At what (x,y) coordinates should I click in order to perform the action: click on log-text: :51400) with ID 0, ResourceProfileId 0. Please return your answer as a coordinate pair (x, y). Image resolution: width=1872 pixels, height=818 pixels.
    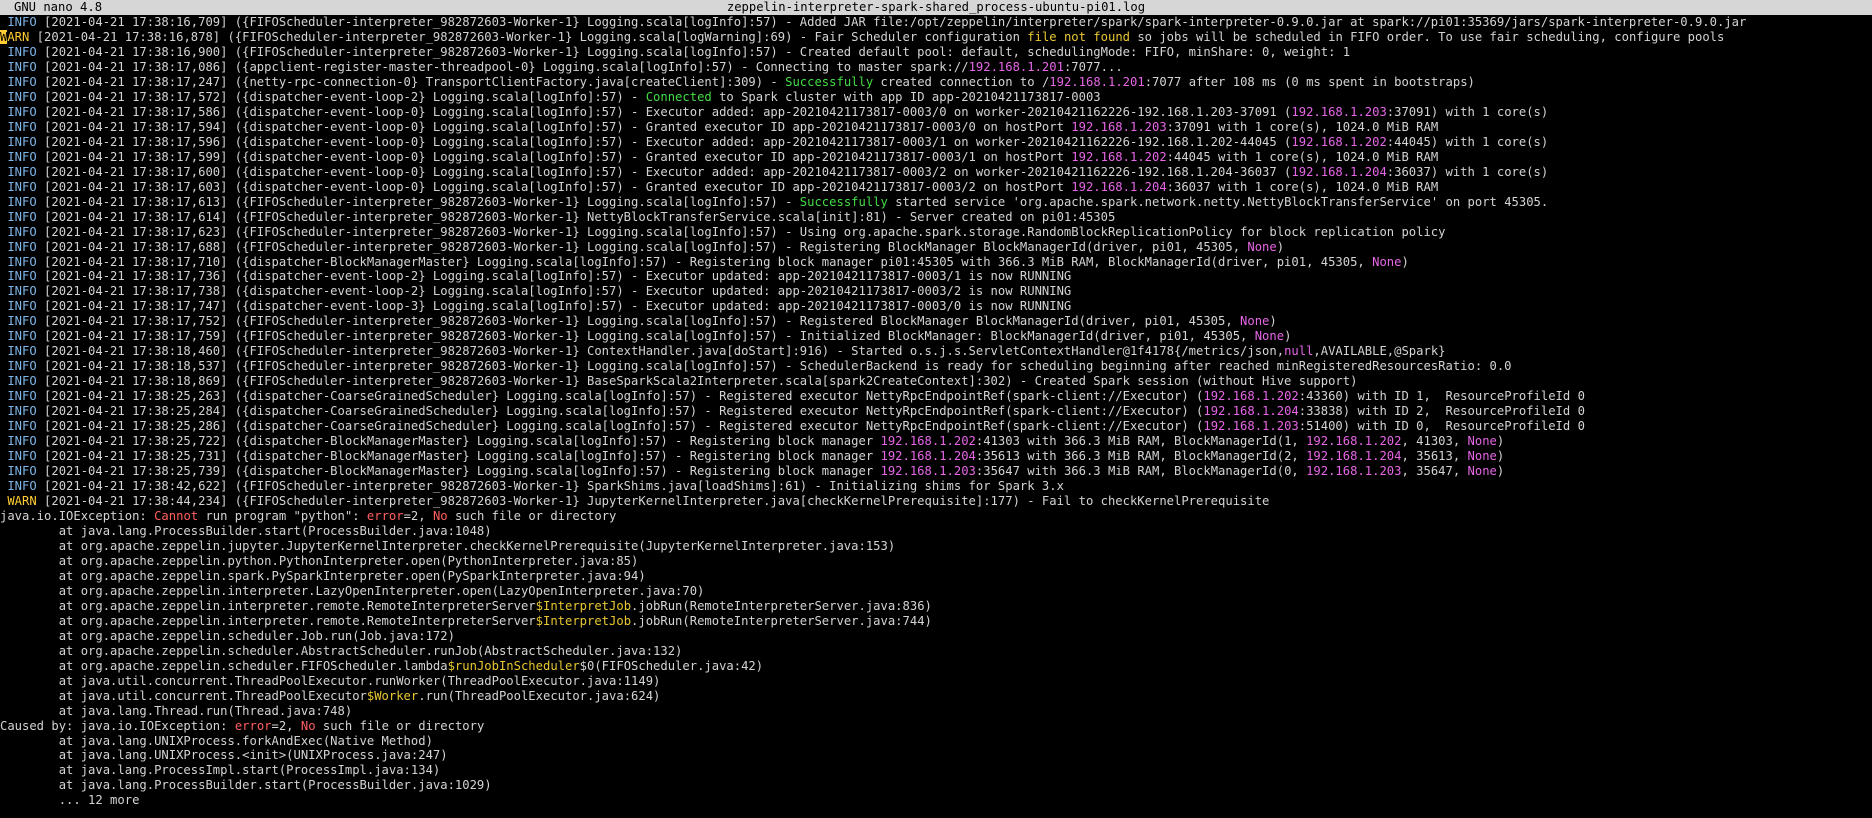
    Looking at the image, I should click on (1441, 426).